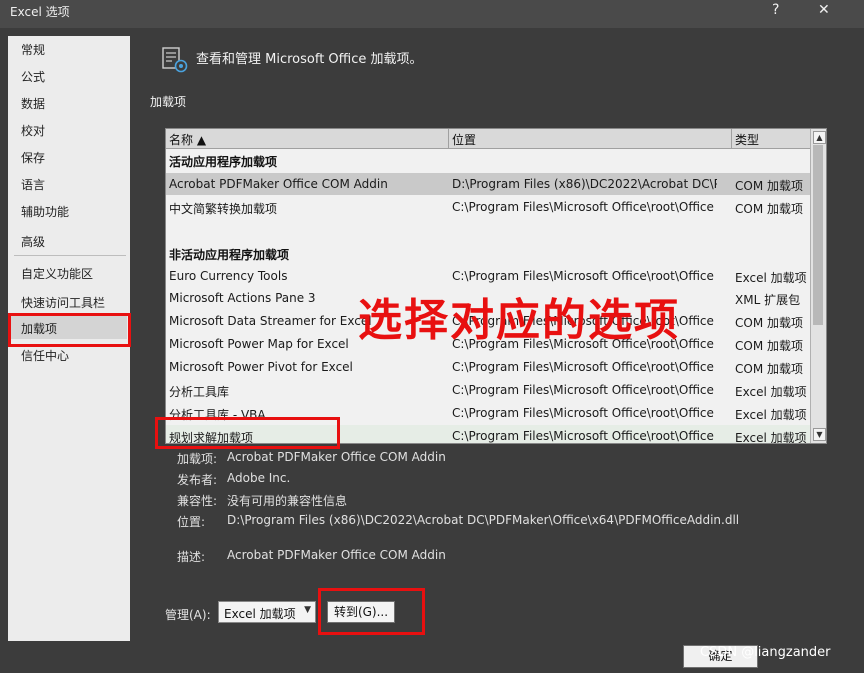 This screenshot has height=673, width=864. Describe the element at coordinates (247, 433) in the screenshot. I see `highlight-box-solver` at that location.